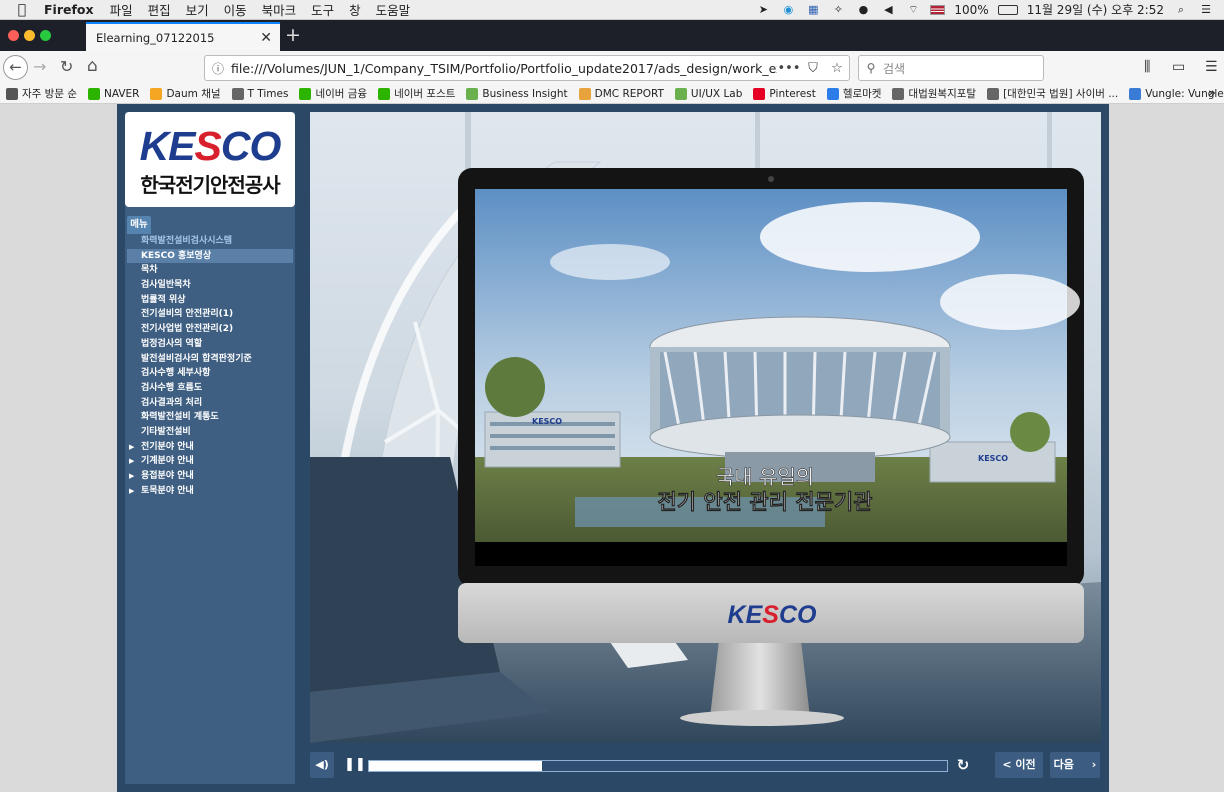  What do you see at coordinates (813, 10) in the screenshot?
I see `grid-app-icon: ▦` at bounding box center [813, 10].